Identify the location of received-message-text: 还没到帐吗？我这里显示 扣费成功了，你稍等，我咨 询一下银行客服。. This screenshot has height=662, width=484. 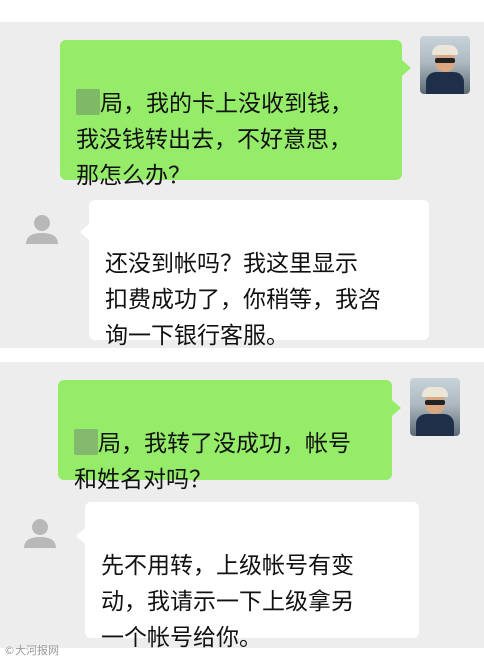
(243, 300).